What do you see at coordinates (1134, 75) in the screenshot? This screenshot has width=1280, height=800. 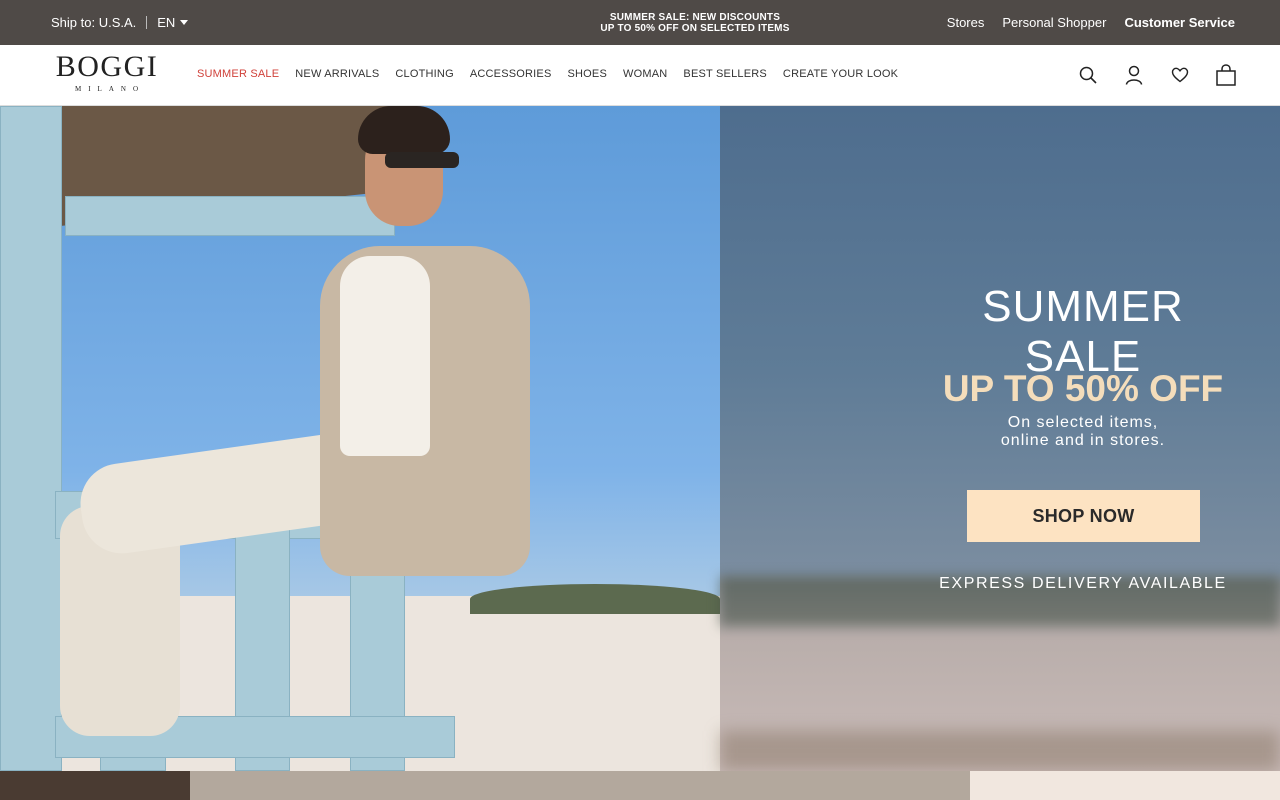 I see `account-icon` at bounding box center [1134, 75].